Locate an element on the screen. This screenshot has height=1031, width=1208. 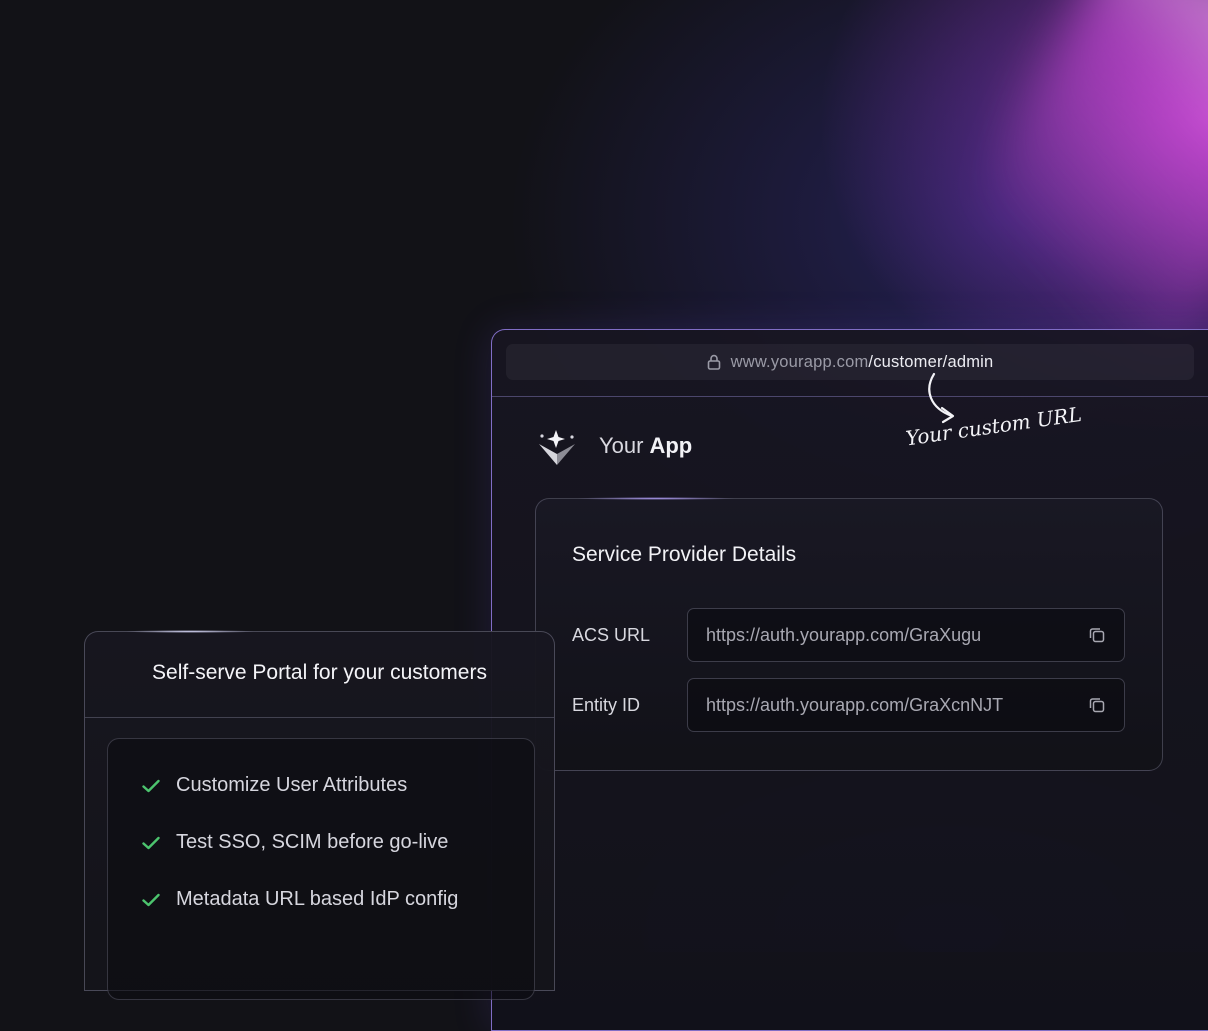
entity-id-value: https://auth.yourapp.com/GraXcnNJT is located at coordinates (855, 704).